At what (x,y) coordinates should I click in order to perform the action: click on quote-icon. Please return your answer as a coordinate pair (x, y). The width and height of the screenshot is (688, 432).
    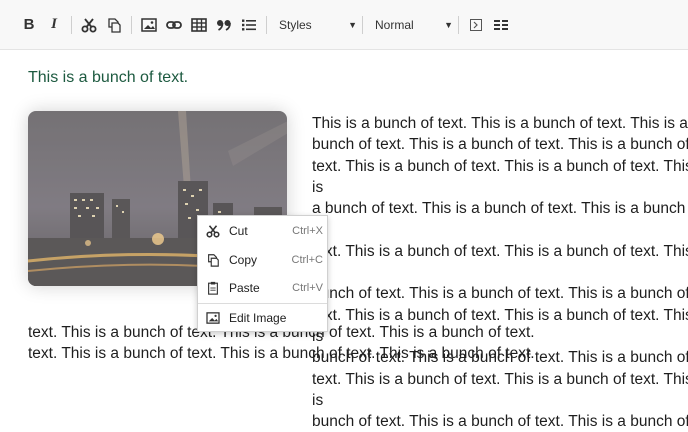
    Looking at the image, I should click on (224, 25).